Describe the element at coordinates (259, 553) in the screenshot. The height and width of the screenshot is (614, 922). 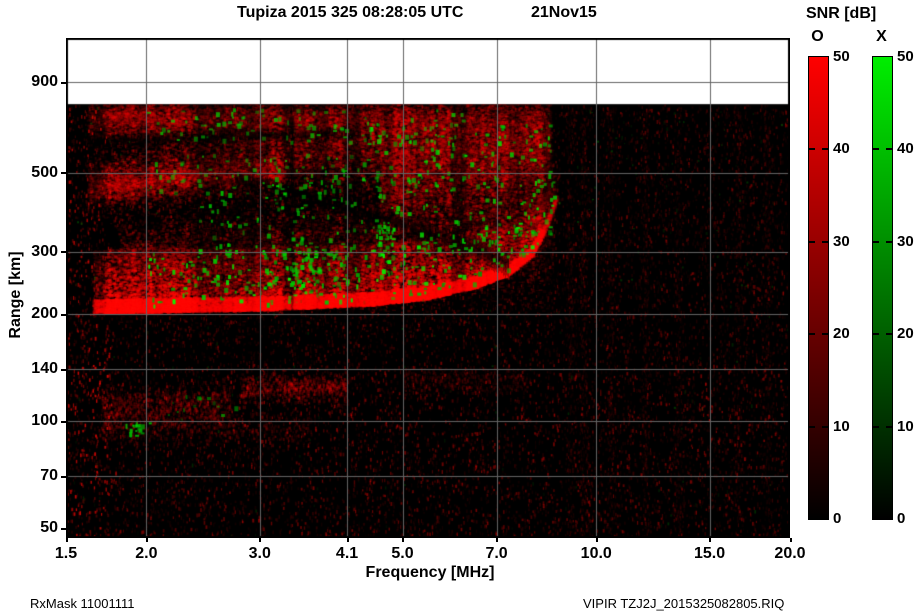
I see `x-tick-label: 3.0` at that location.